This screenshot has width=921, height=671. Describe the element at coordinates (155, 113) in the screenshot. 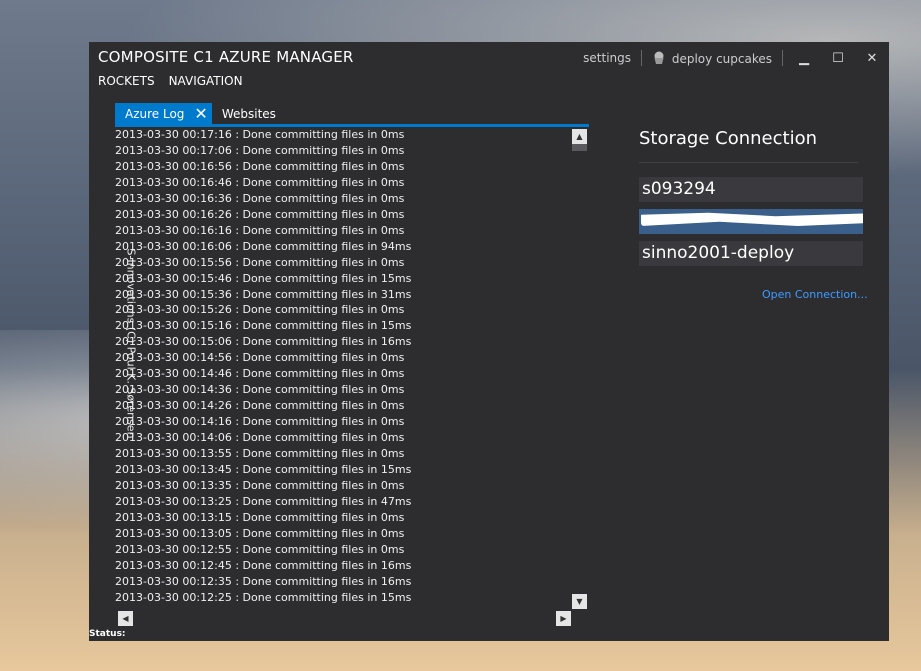

I see `tab-label: Azure Log` at that location.